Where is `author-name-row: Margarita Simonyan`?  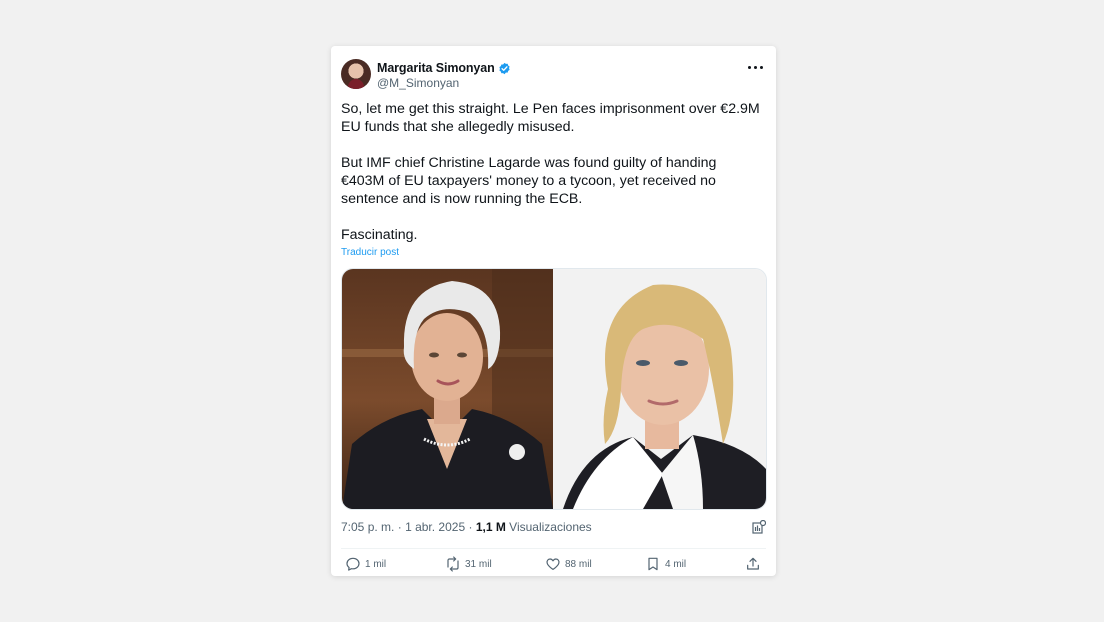
author-name-row: Margarita Simonyan is located at coordinates (444, 68).